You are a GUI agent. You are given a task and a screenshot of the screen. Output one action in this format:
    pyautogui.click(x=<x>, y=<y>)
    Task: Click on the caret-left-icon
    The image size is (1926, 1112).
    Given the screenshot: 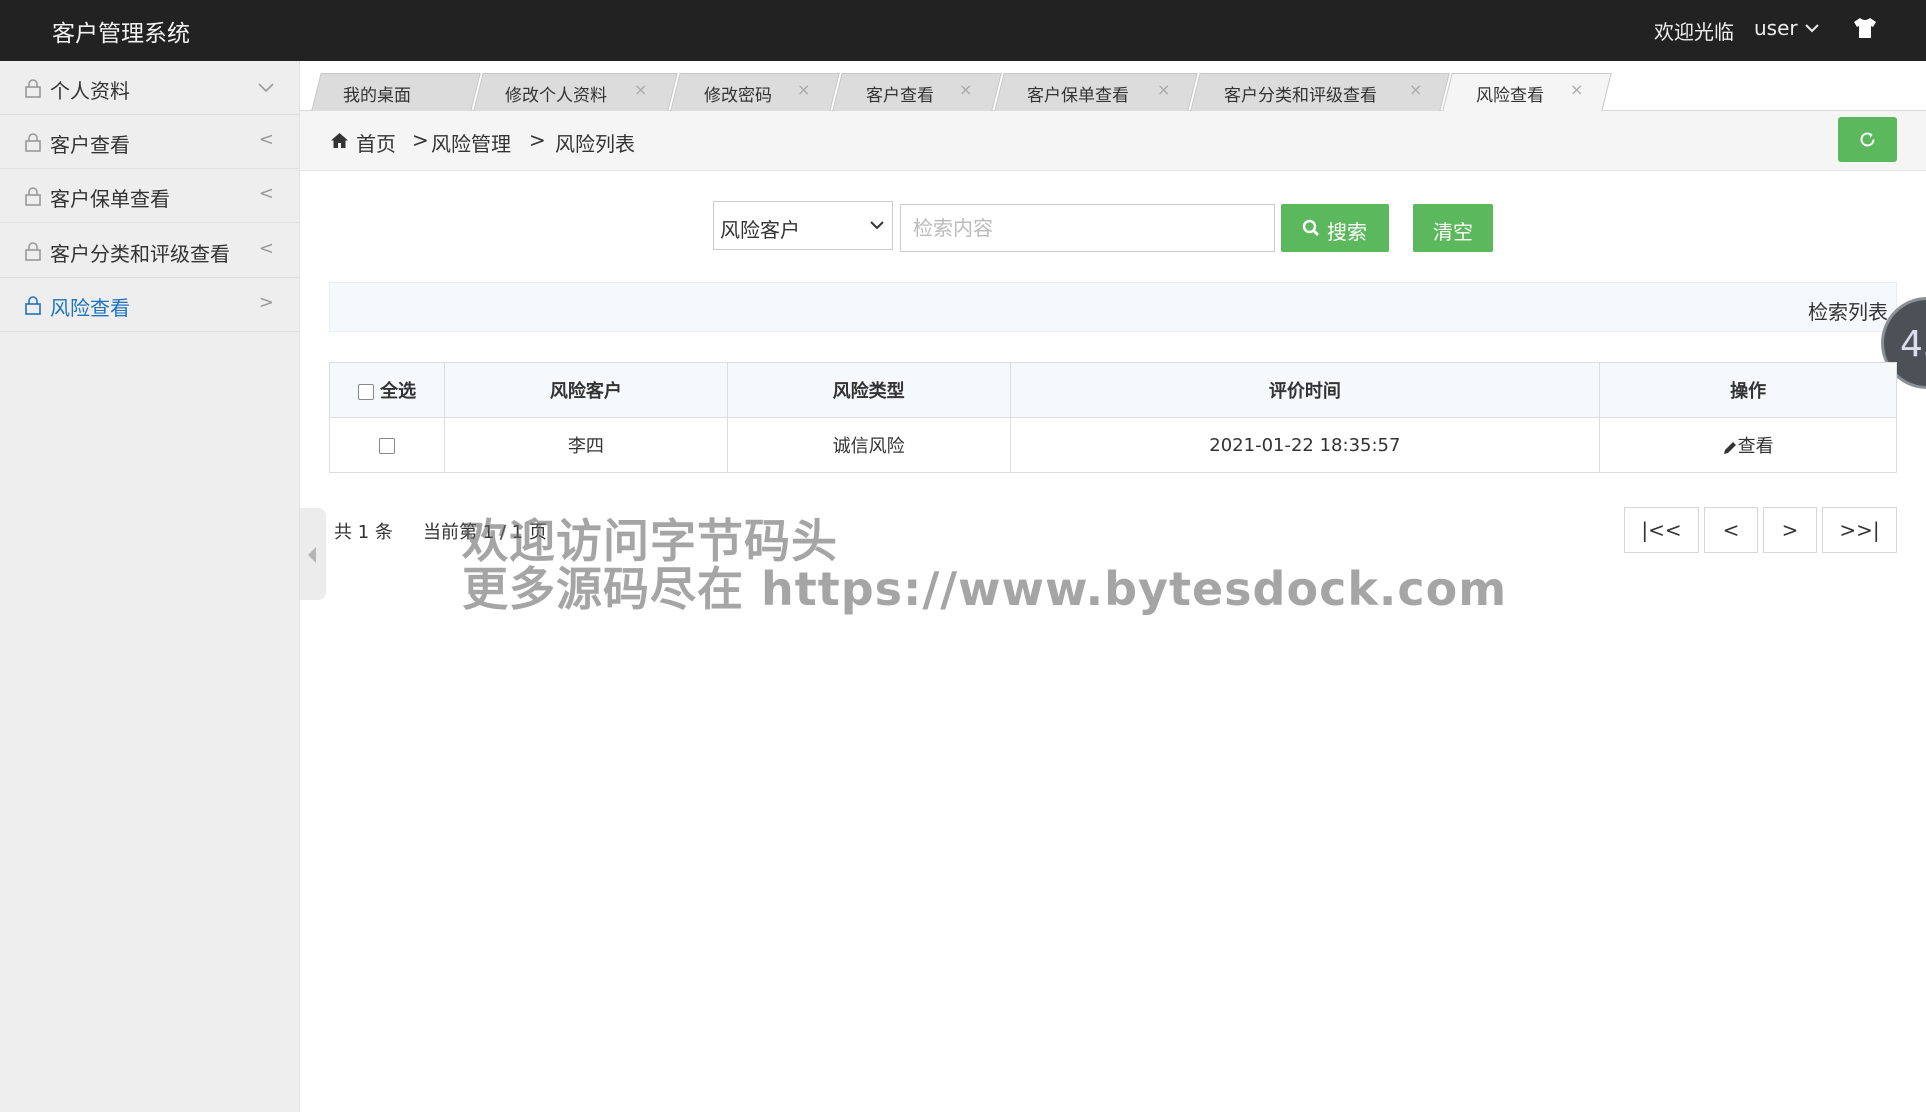 What is the action you would take?
    pyautogui.click(x=312, y=555)
    